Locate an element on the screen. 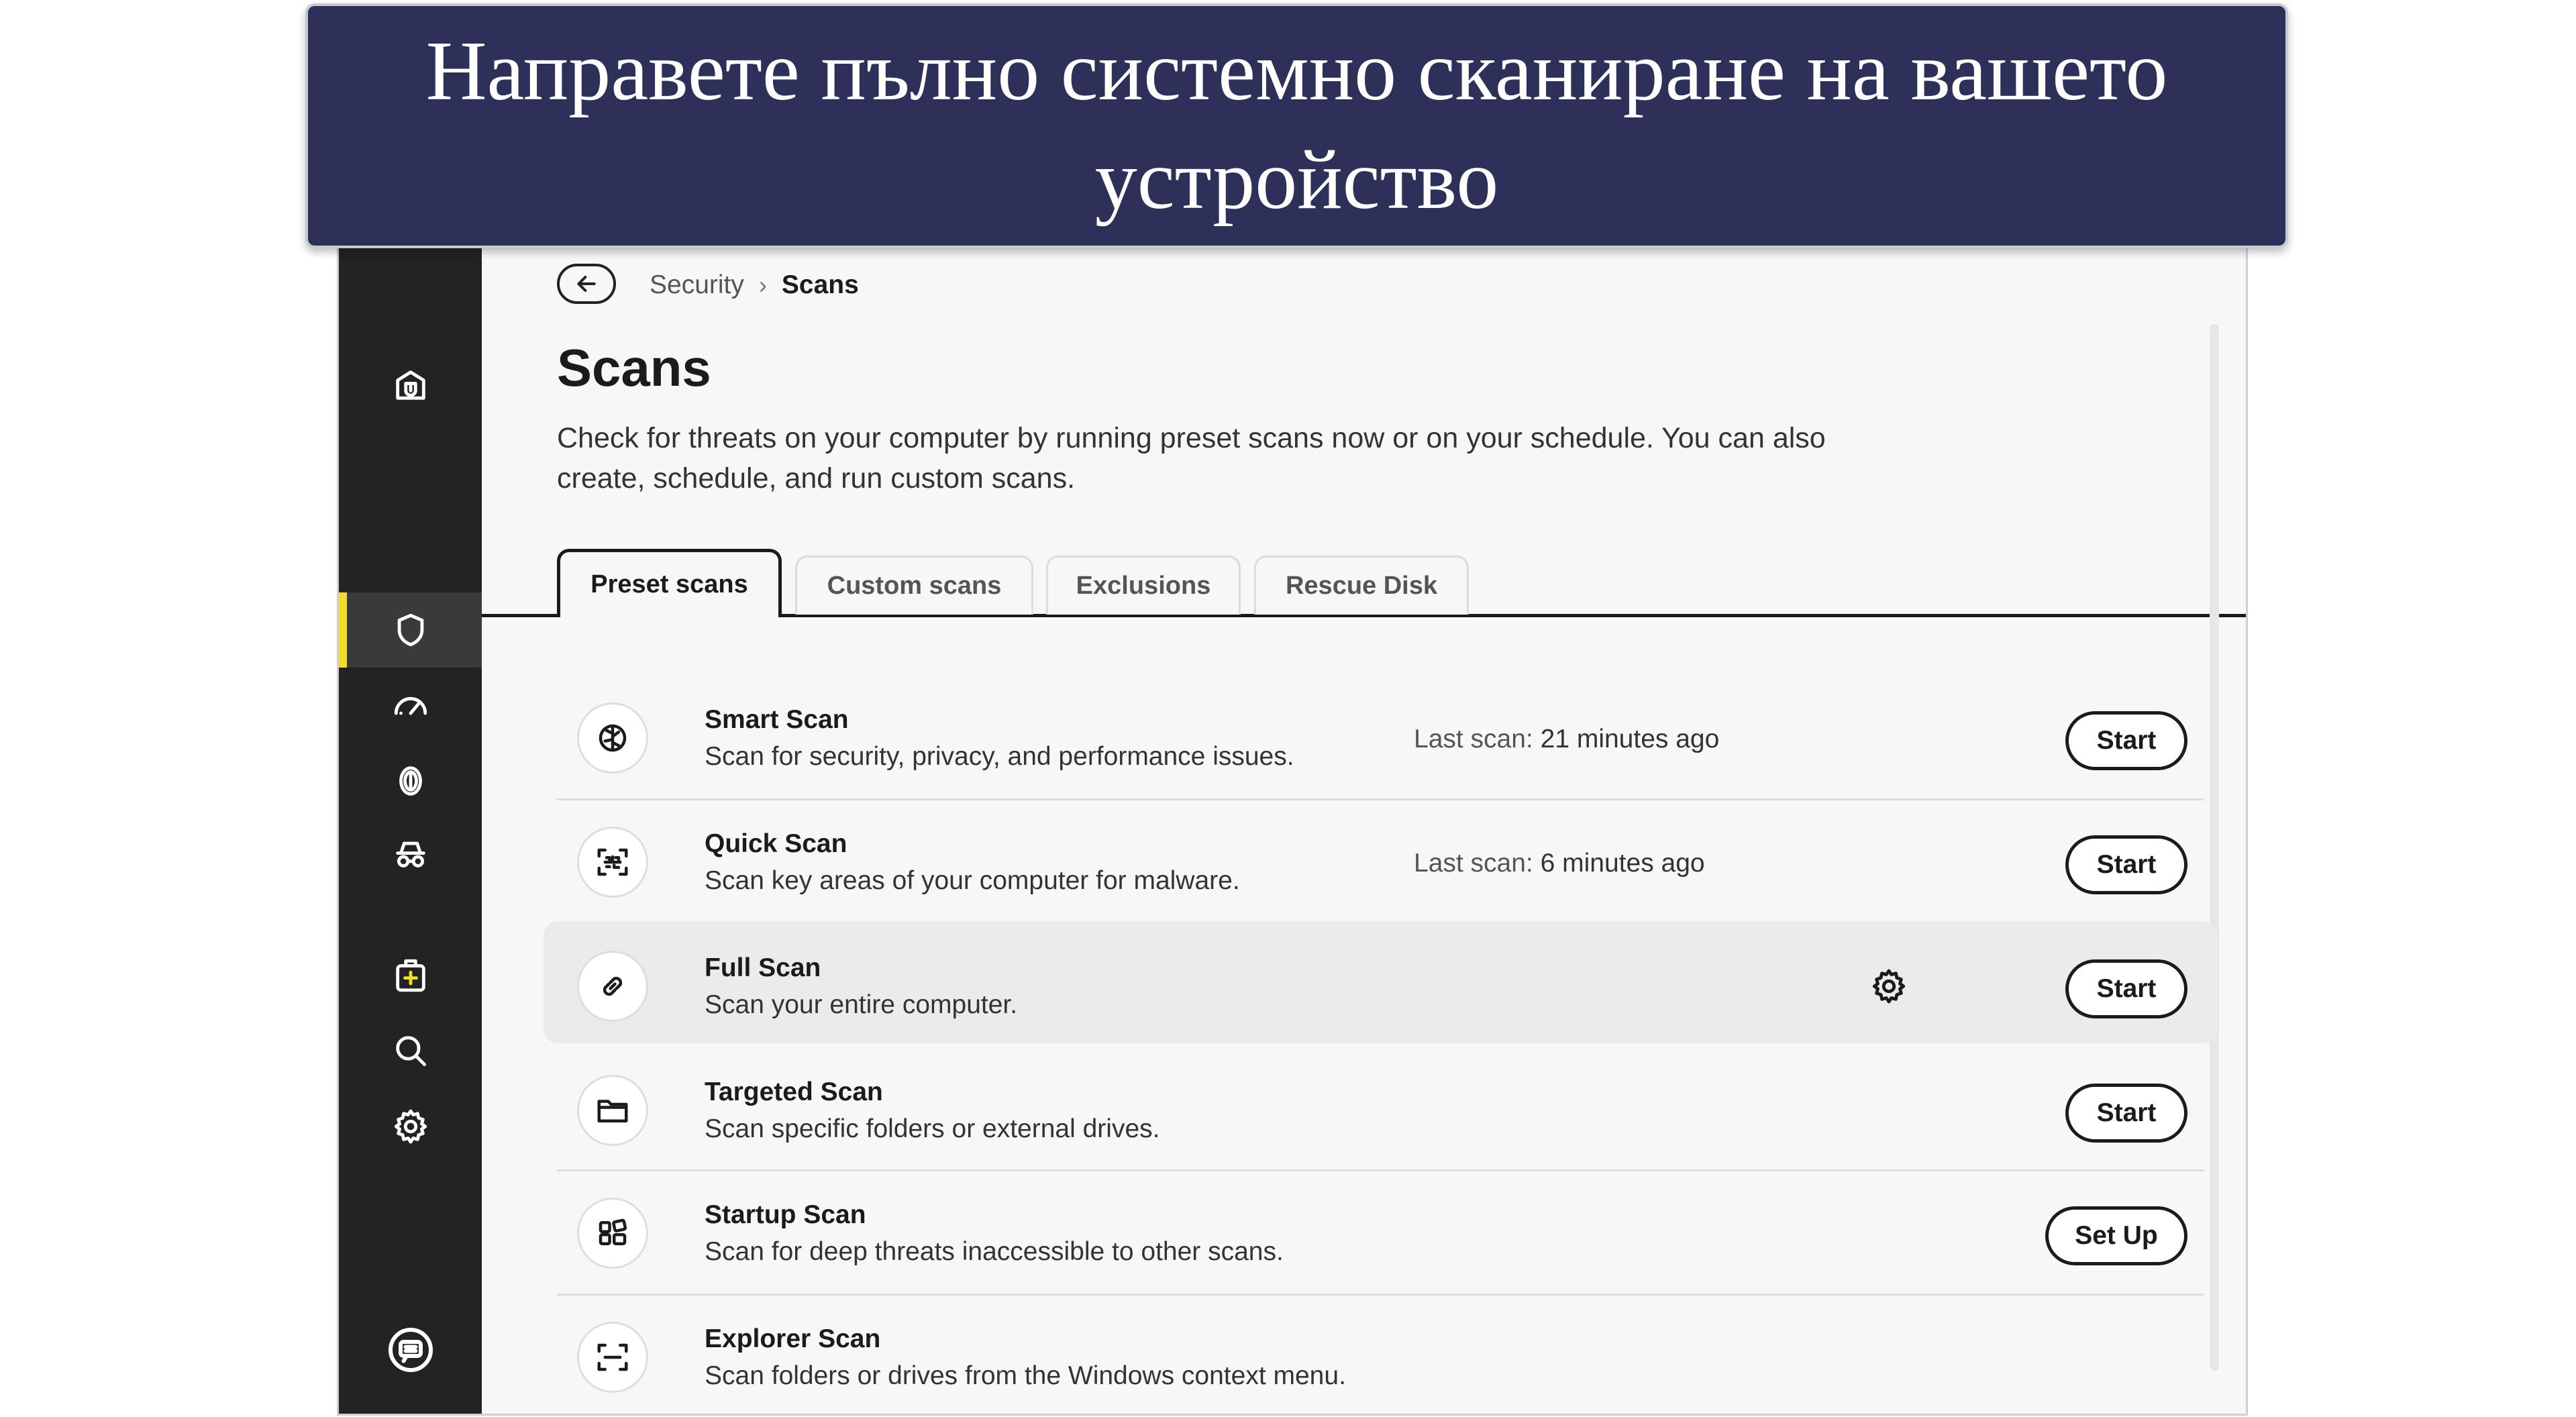  last-scan-info: Last scan: 6 minutes ago is located at coordinates (1559, 863).